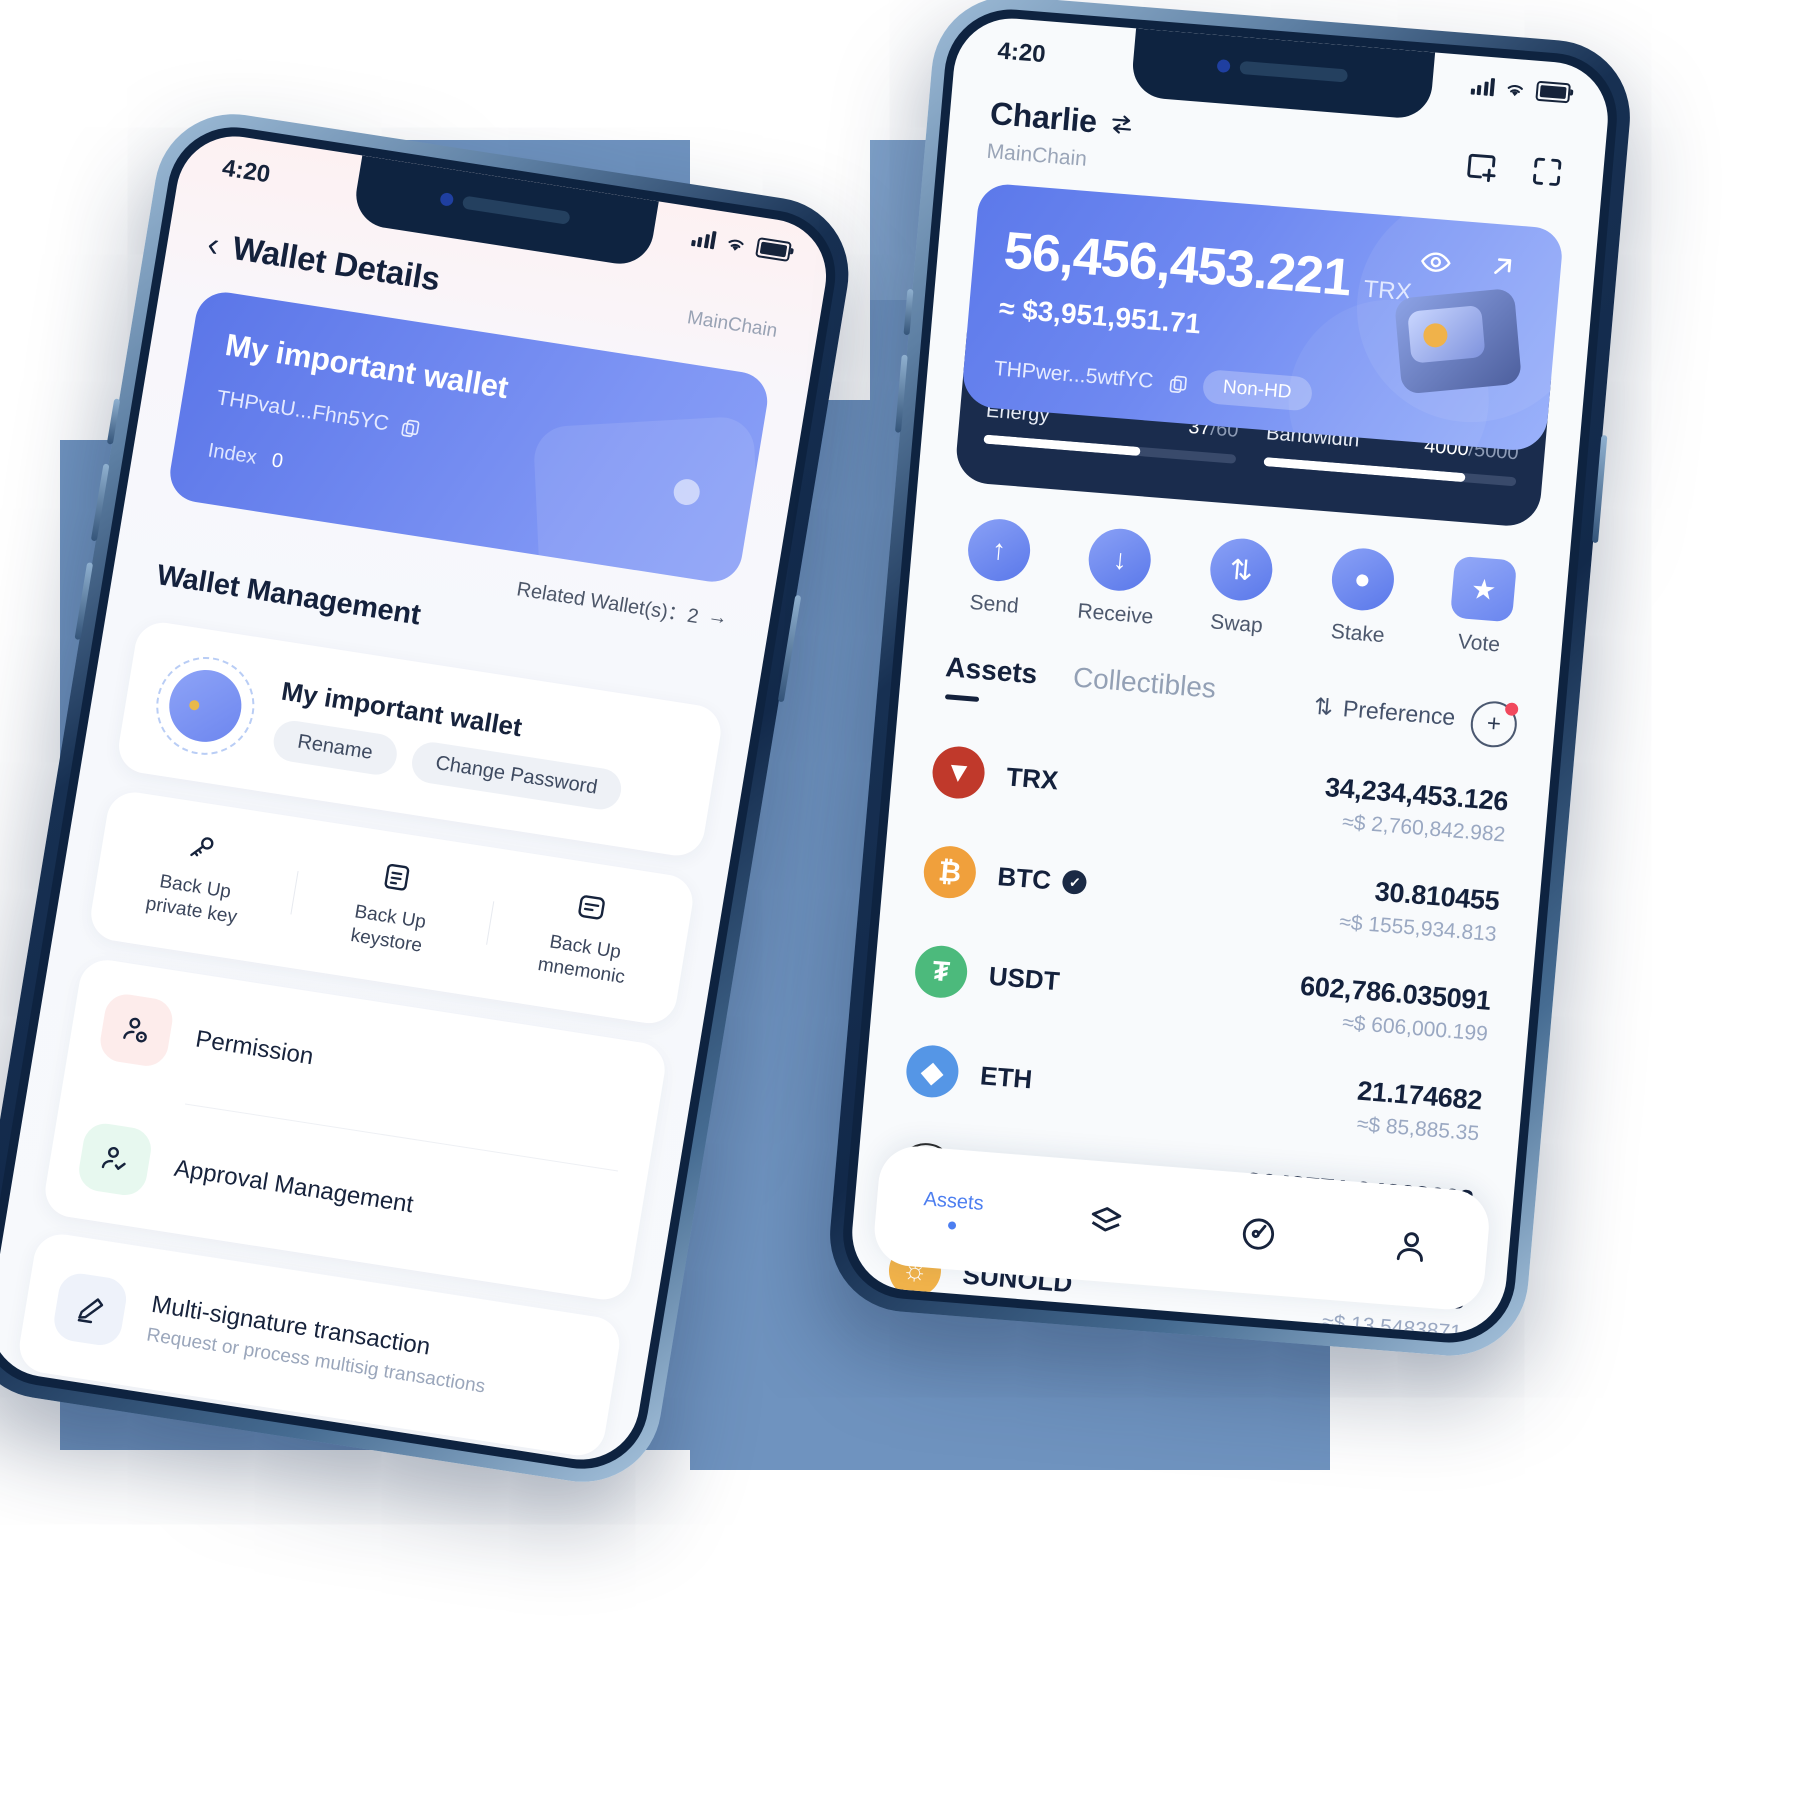  I want to click on wifi-icon-right, so click(1515, 90).